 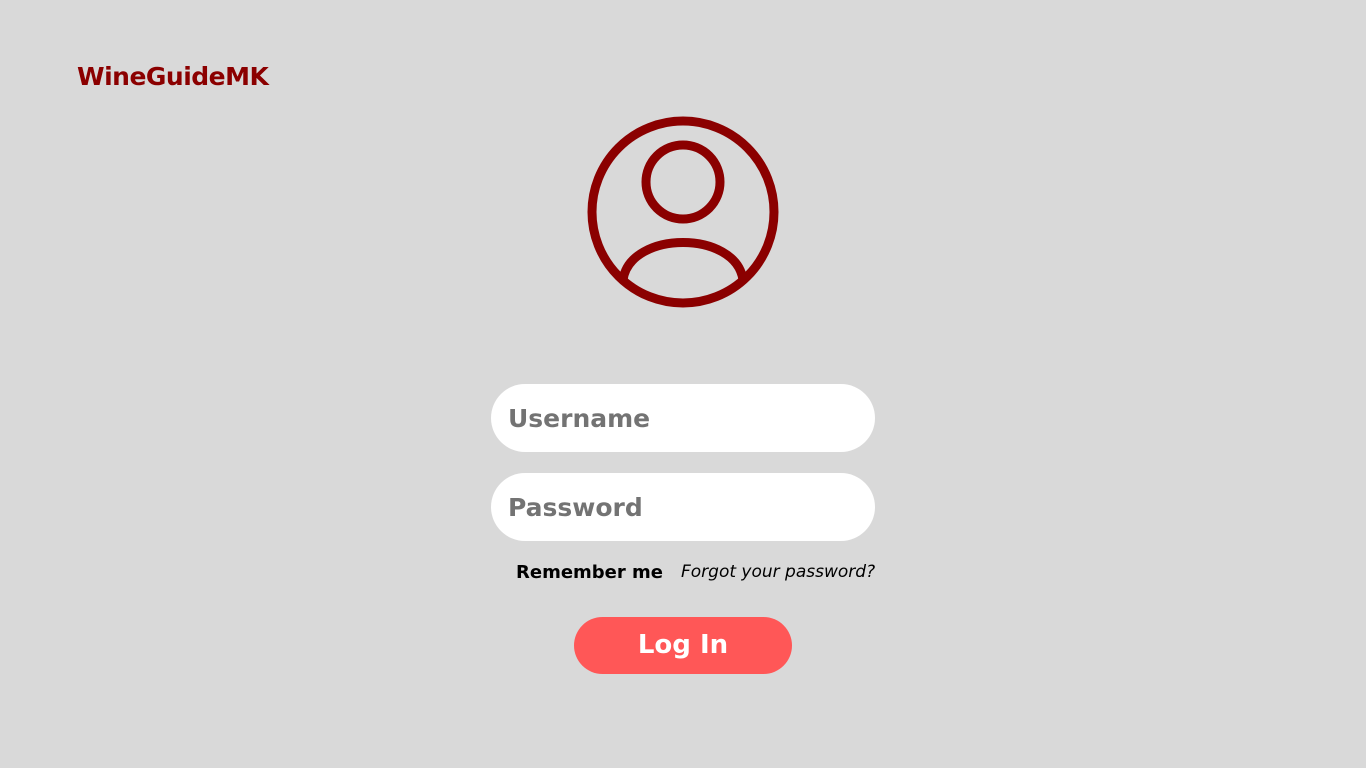 I want to click on username-field, so click(x=683, y=418).